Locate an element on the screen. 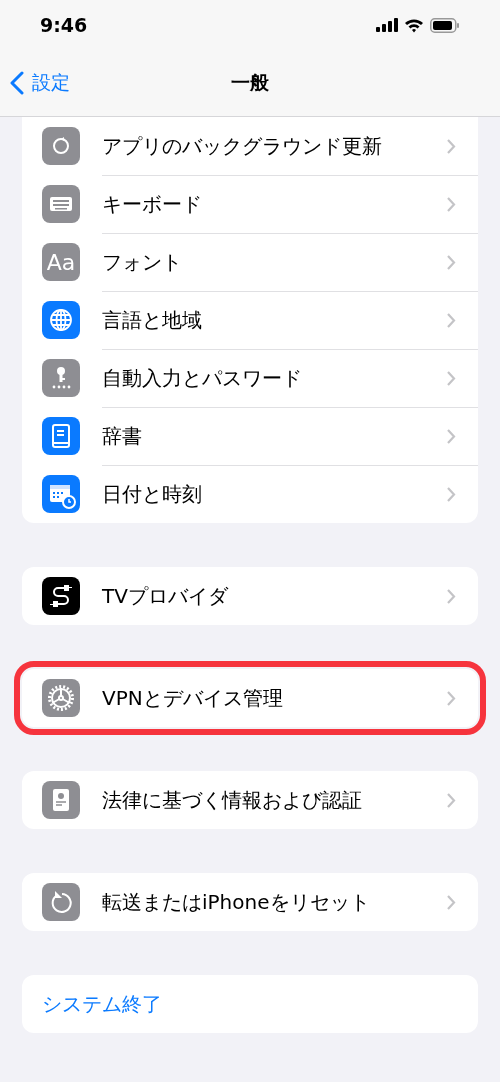 Image resolution: width=500 pixels, height=1082 pixels. row-label: フォント is located at coordinates (142, 262).